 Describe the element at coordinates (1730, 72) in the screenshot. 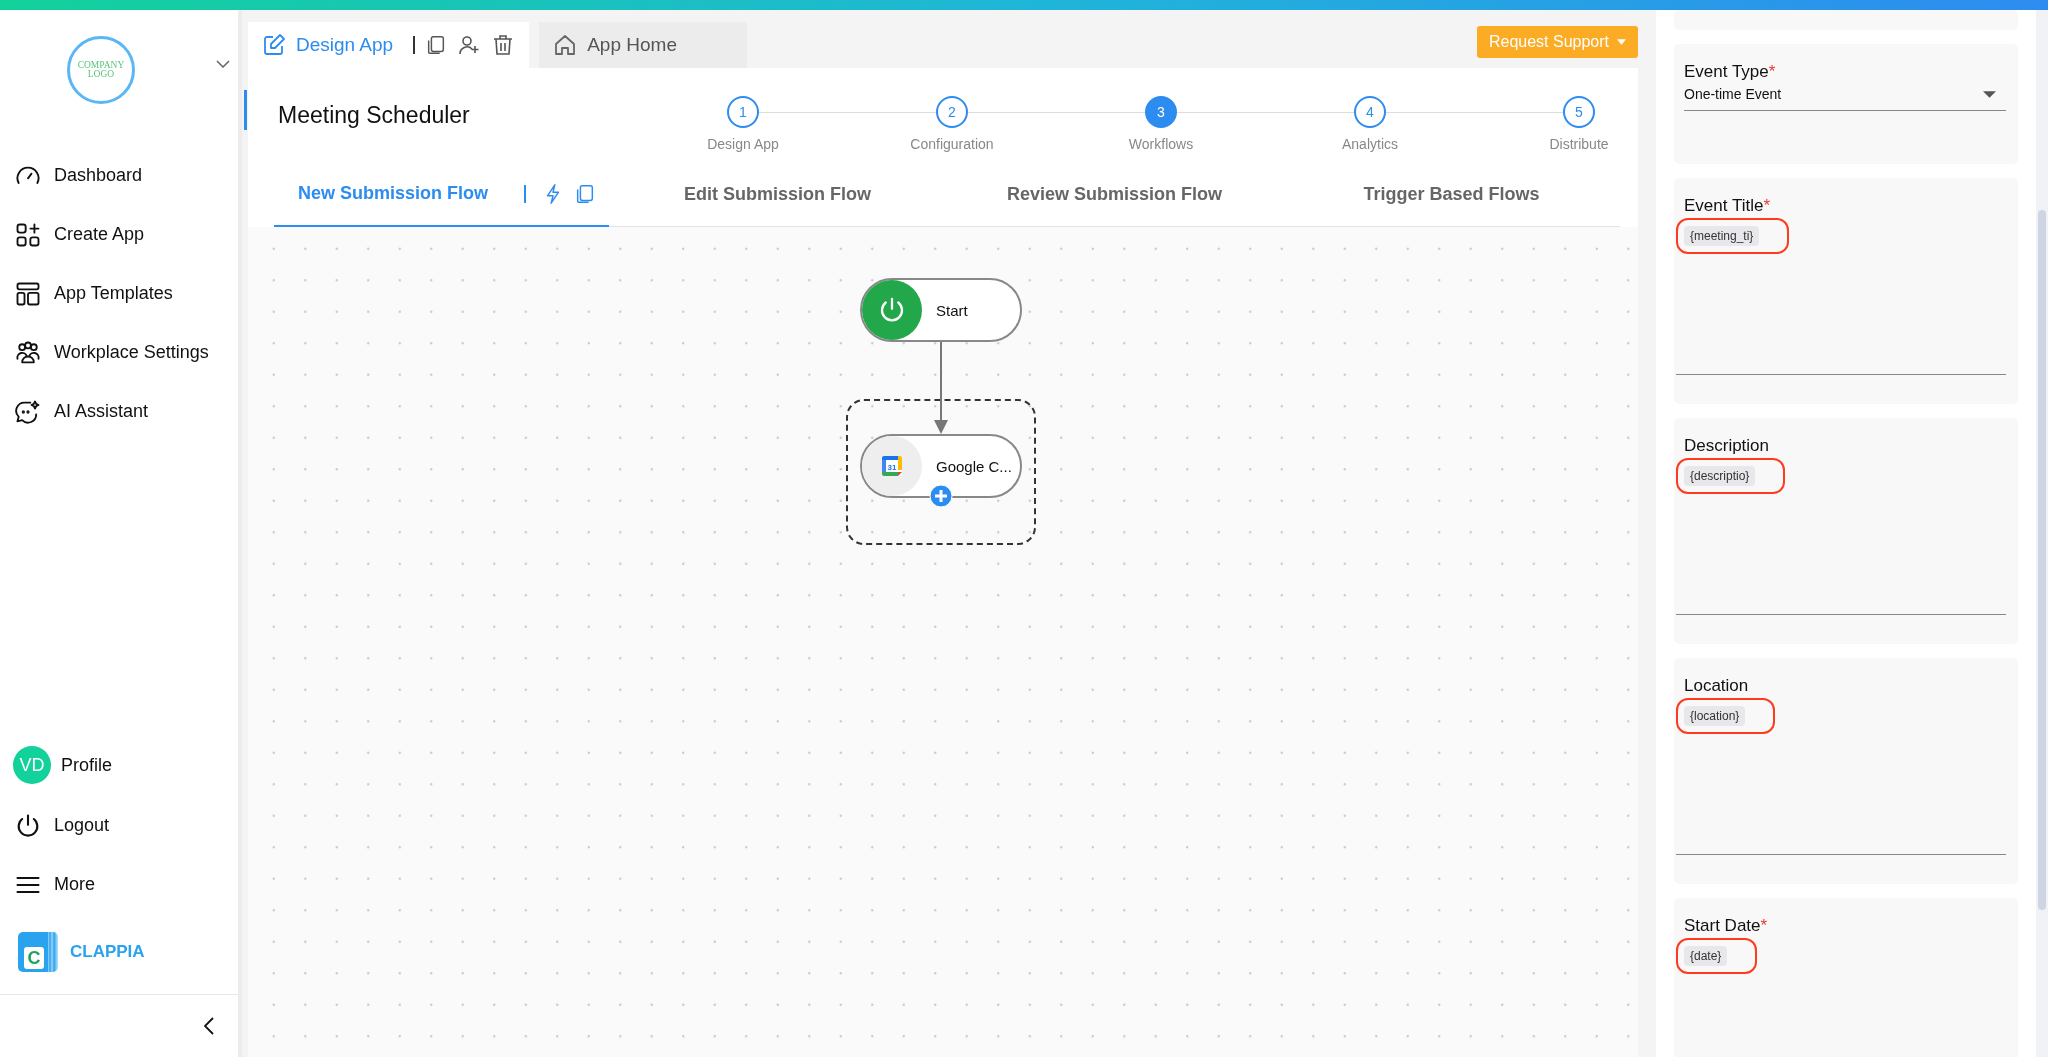

I see `field-label: Event Type*` at that location.